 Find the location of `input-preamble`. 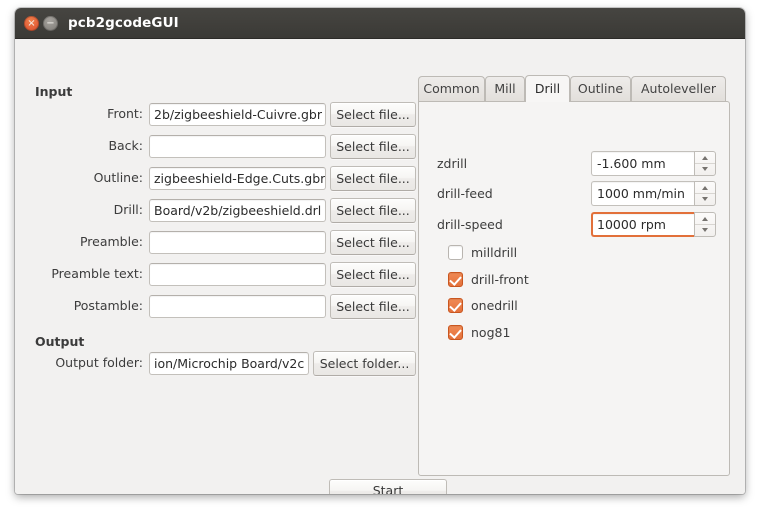

input-preamble is located at coordinates (237, 242).